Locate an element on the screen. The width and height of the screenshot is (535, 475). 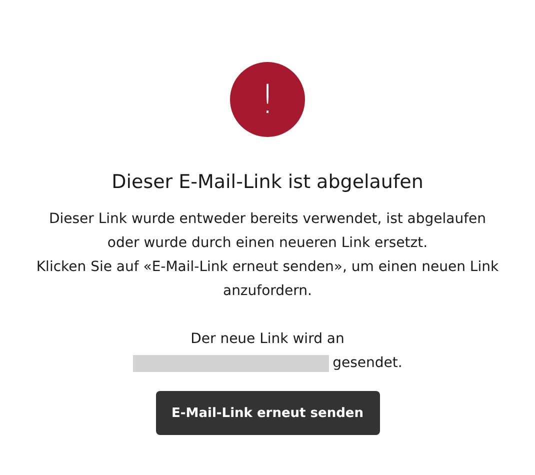
resend-button: E-Mail-Link erneut senden is located at coordinates (268, 413).